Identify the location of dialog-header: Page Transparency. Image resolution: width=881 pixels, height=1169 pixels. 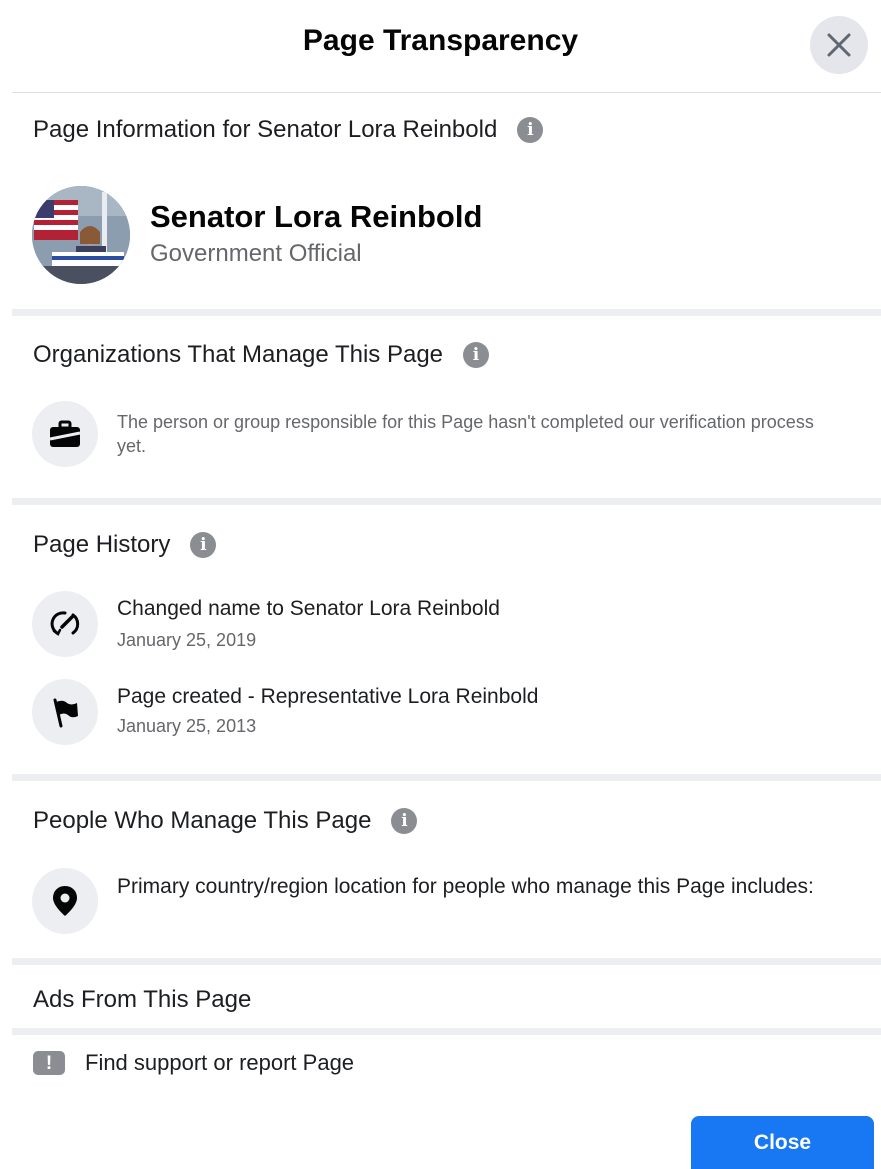
(440, 46).